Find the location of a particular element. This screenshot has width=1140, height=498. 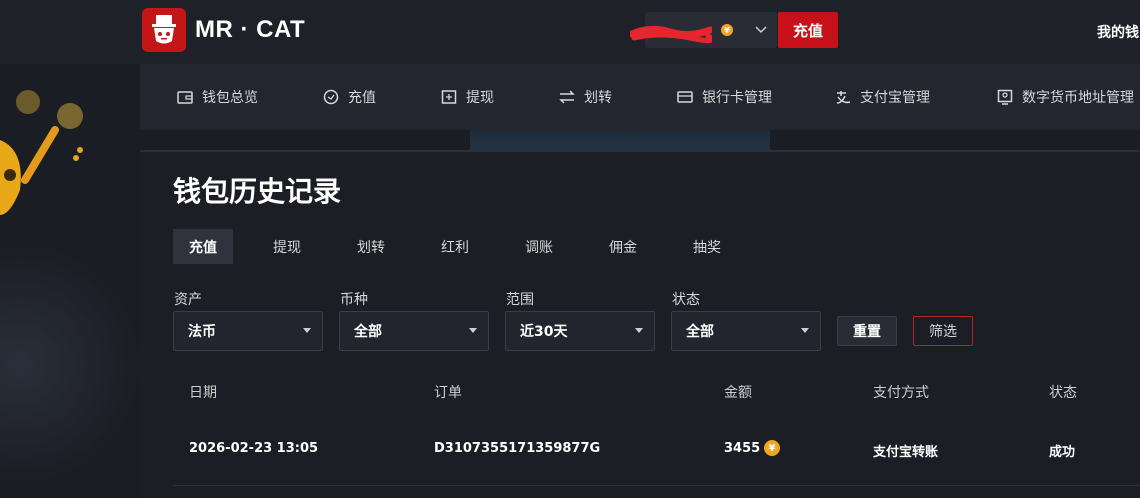

nav-item-withdraw: 提现 is located at coordinates (467, 97).